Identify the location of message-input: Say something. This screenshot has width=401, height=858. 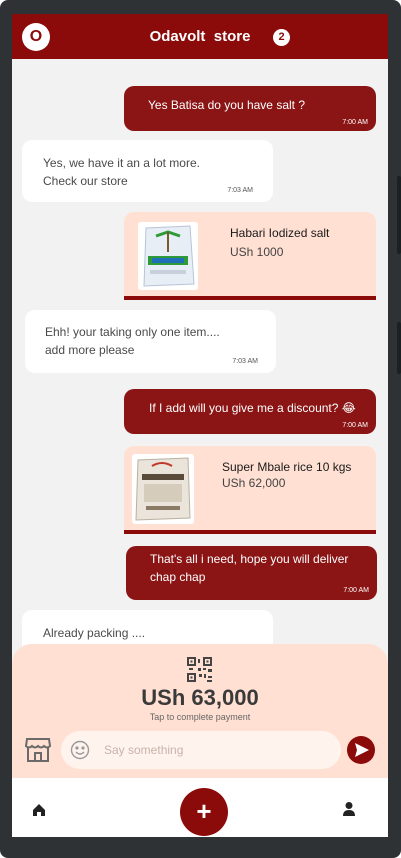
(201, 750).